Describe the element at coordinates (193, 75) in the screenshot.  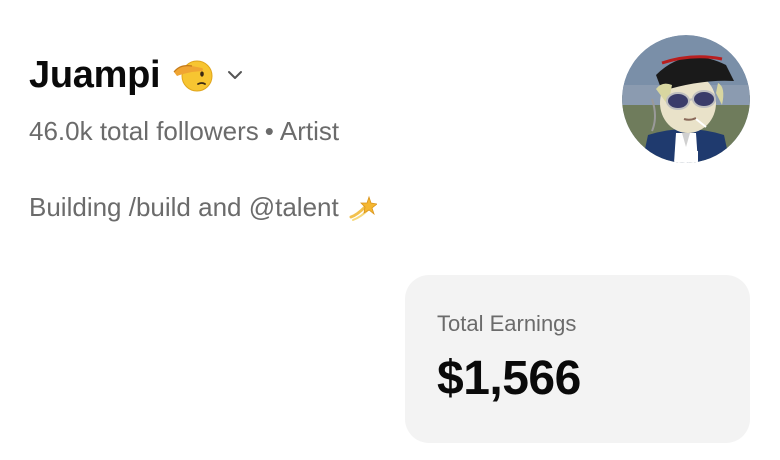
I see `salute-face-icon` at that location.